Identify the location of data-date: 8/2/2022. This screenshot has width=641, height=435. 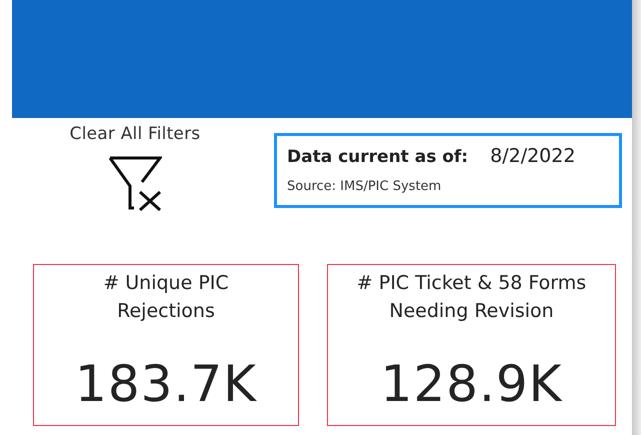
(533, 156).